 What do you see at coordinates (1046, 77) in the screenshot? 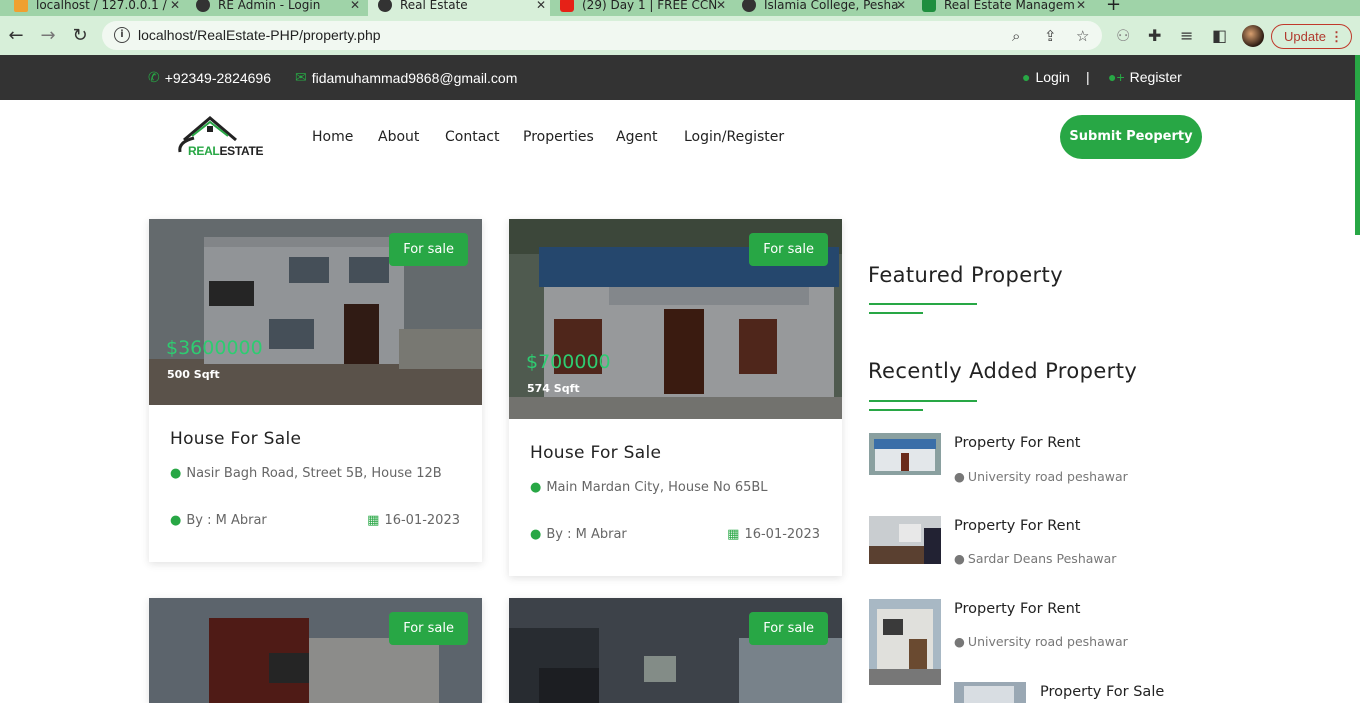
I see `login-link: ● Login` at bounding box center [1046, 77].